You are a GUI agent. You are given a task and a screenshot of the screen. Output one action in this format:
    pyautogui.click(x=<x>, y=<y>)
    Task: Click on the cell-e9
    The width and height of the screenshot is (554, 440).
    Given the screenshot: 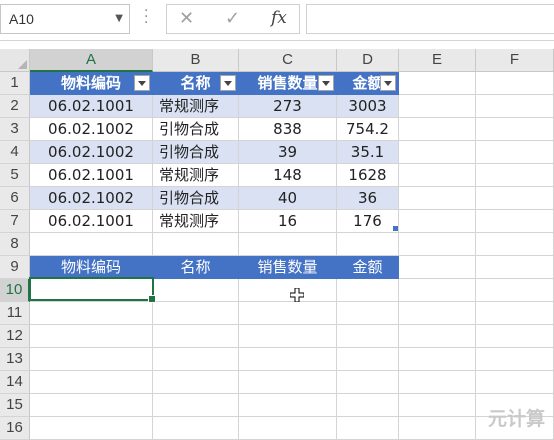 What is the action you would take?
    pyautogui.click(x=437, y=267)
    